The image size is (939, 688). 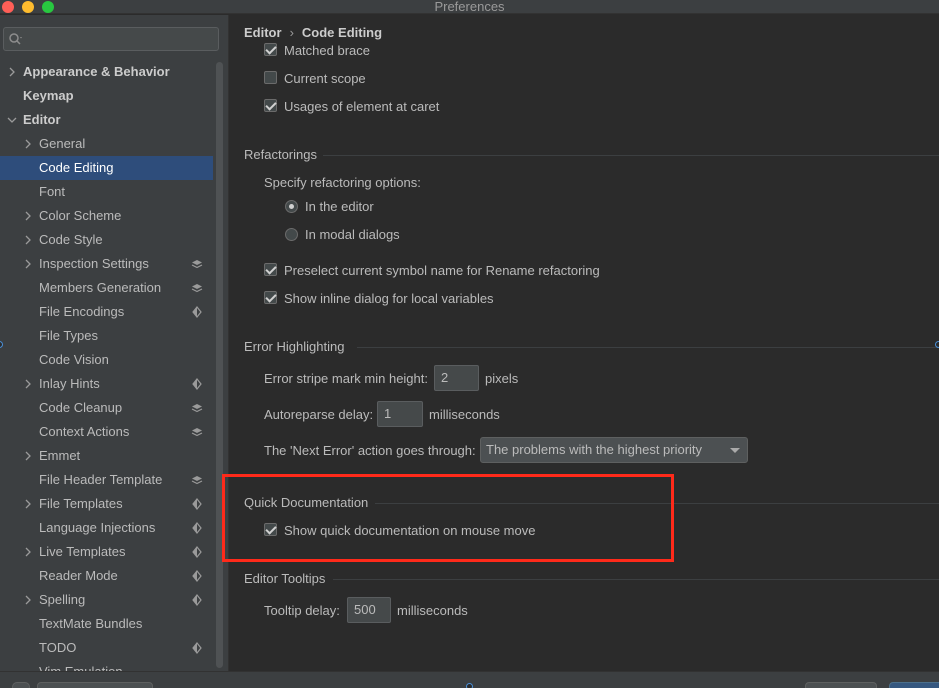 I want to click on help-button, so click(x=21, y=685).